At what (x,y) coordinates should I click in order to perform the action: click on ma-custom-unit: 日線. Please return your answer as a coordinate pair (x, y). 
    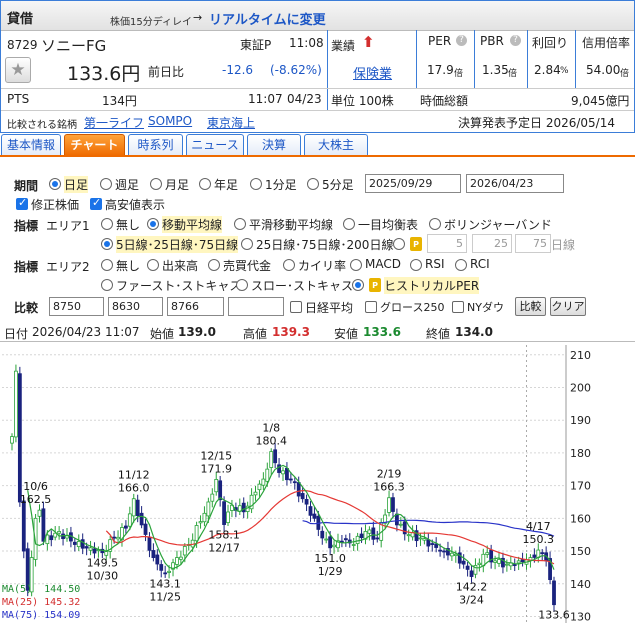
    Looking at the image, I should click on (563, 245).